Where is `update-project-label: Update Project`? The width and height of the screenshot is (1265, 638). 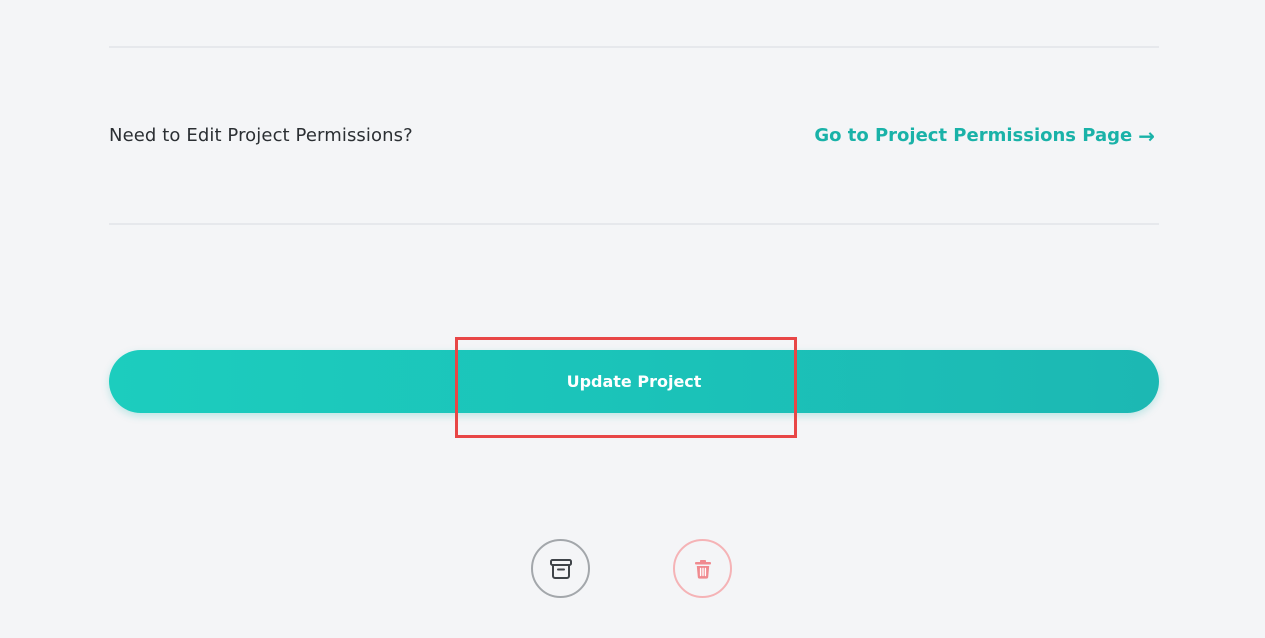
update-project-label: Update Project is located at coordinates (634, 381).